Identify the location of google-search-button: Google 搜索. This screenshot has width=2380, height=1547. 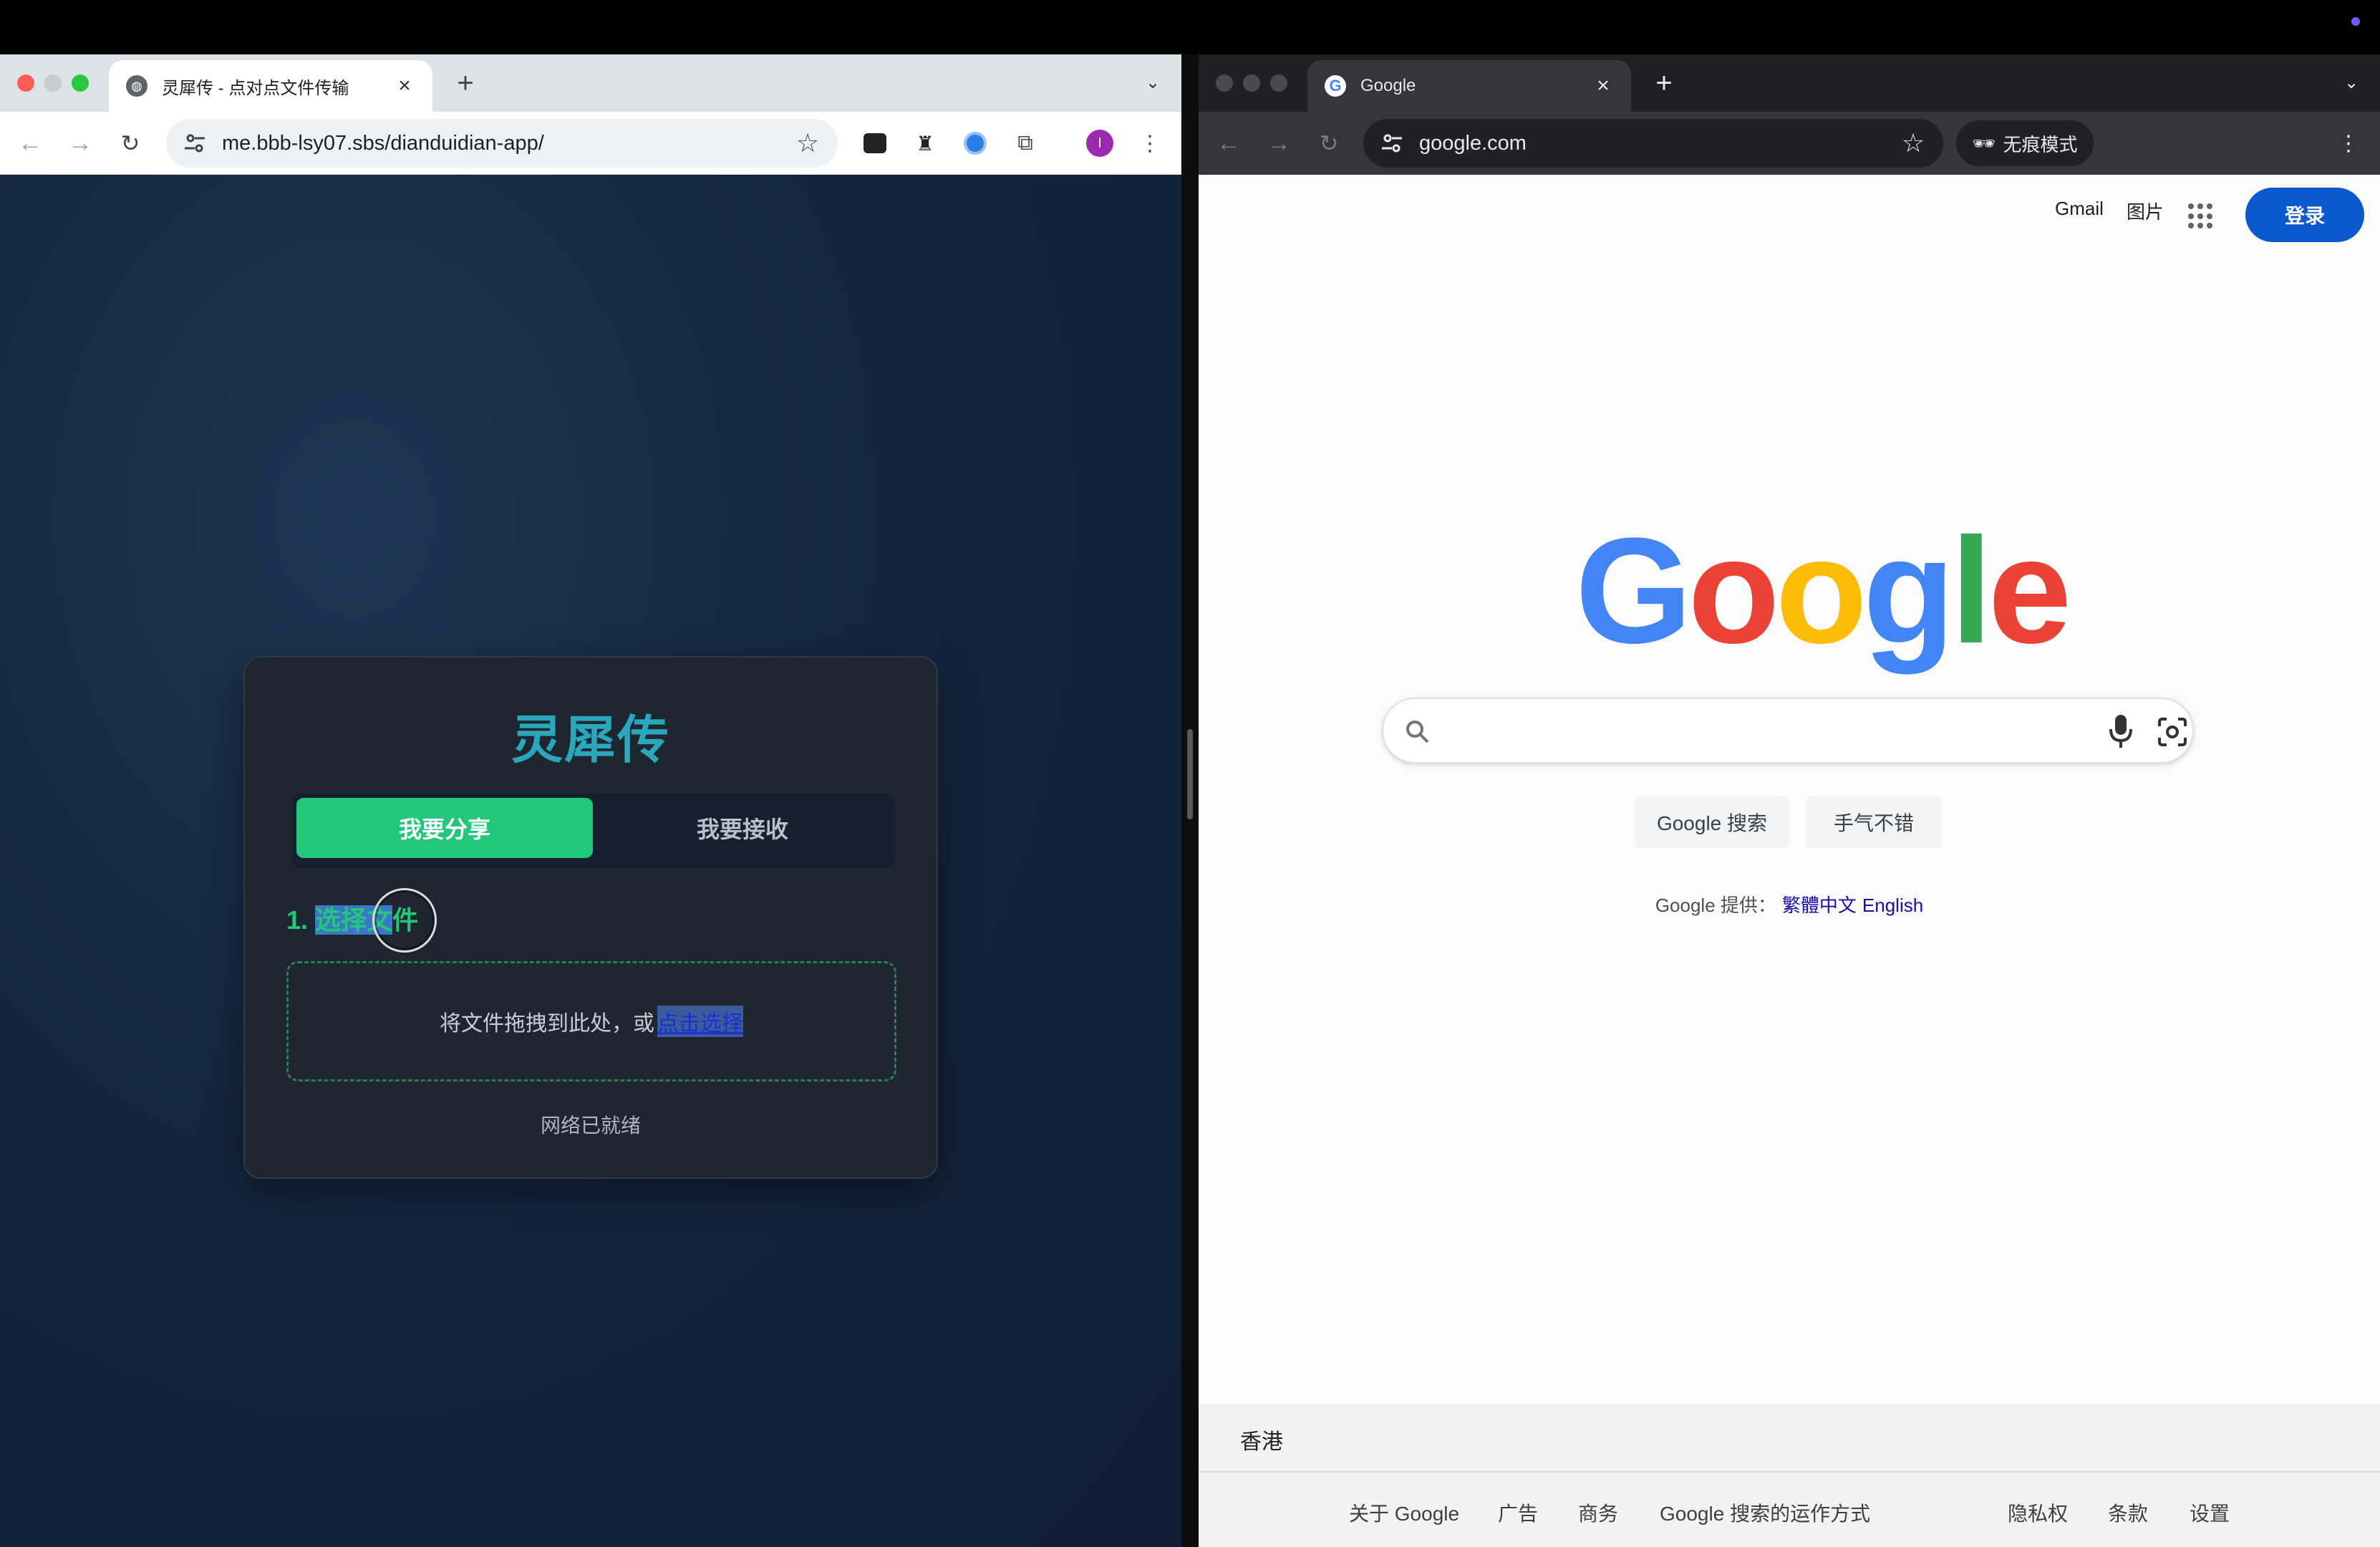
(1712, 822).